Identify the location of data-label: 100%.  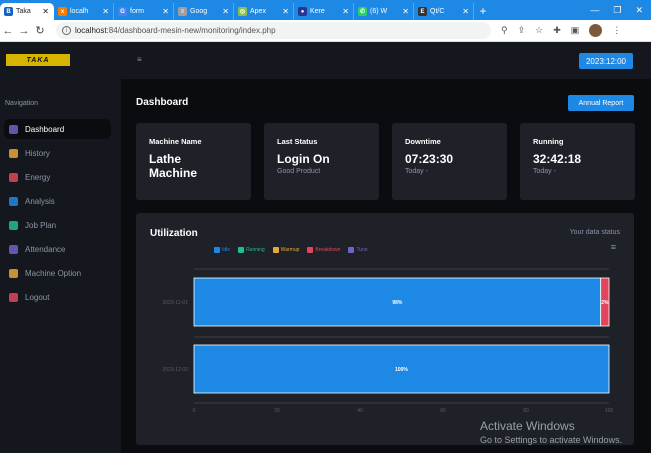
(401, 370).